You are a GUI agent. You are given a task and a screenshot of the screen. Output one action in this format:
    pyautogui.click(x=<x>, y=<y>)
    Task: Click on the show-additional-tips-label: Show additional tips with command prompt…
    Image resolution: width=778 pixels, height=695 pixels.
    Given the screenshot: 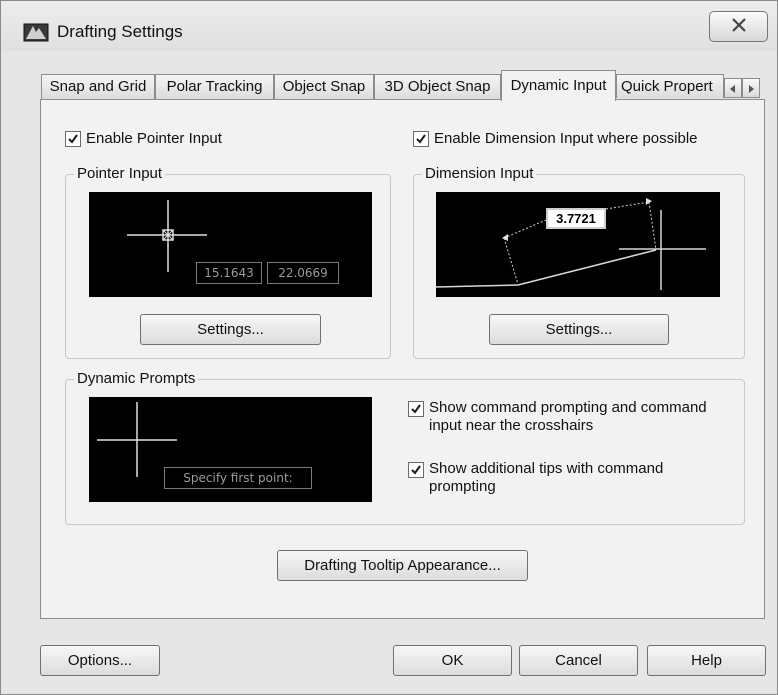 What is the action you would take?
    pyautogui.click(x=546, y=477)
    